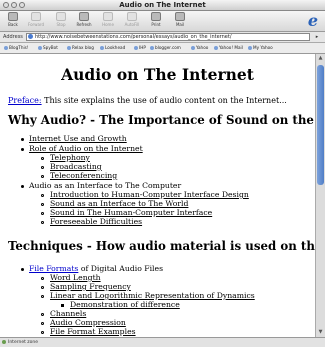 The height and width of the screenshot is (347, 325). Describe the element at coordinates (53, 268) in the screenshot. I see `link-file-formats: File Formats` at that location.